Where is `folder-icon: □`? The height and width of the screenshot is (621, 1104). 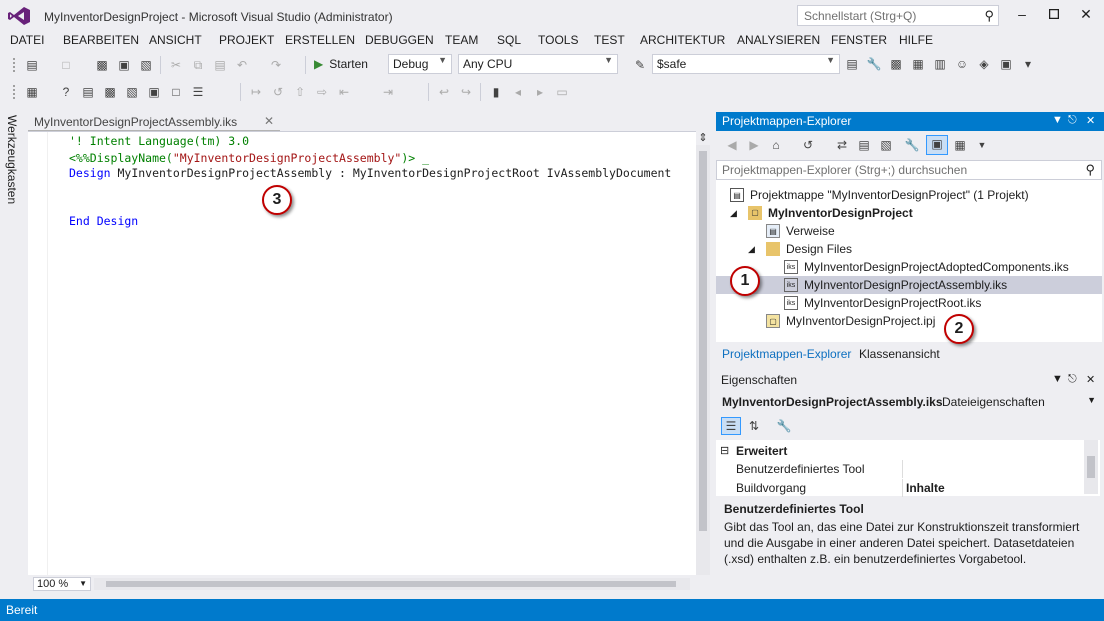
folder-icon: □ is located at coordinates (176, 92).